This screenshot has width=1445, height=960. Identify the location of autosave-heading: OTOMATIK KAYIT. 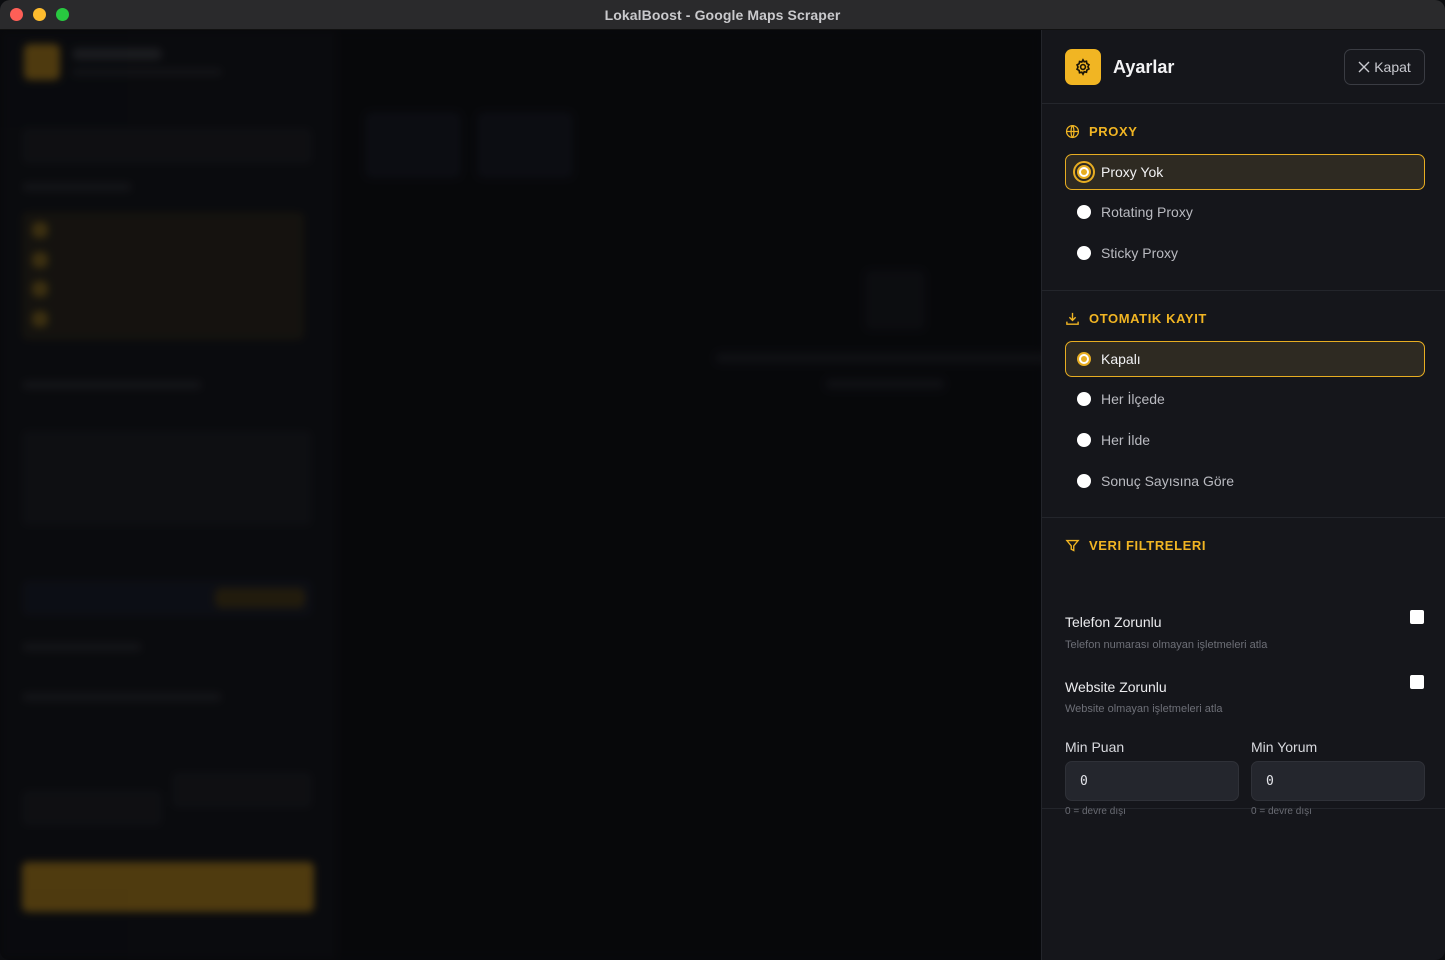
(1136, 318).